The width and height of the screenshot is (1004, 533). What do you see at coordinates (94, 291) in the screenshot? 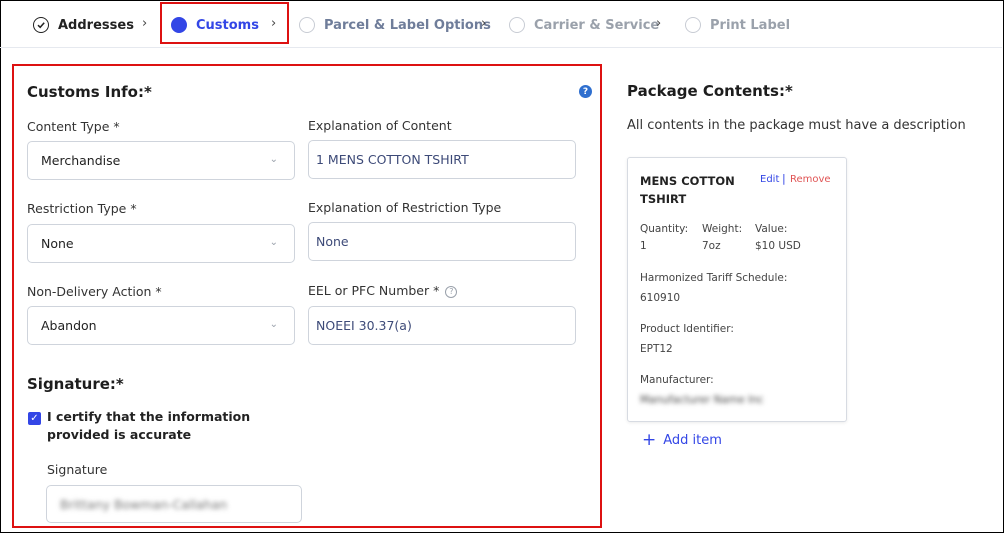
I see `non-delivery-label: Non-Delivery Action *` at bounding box center [94, 291].